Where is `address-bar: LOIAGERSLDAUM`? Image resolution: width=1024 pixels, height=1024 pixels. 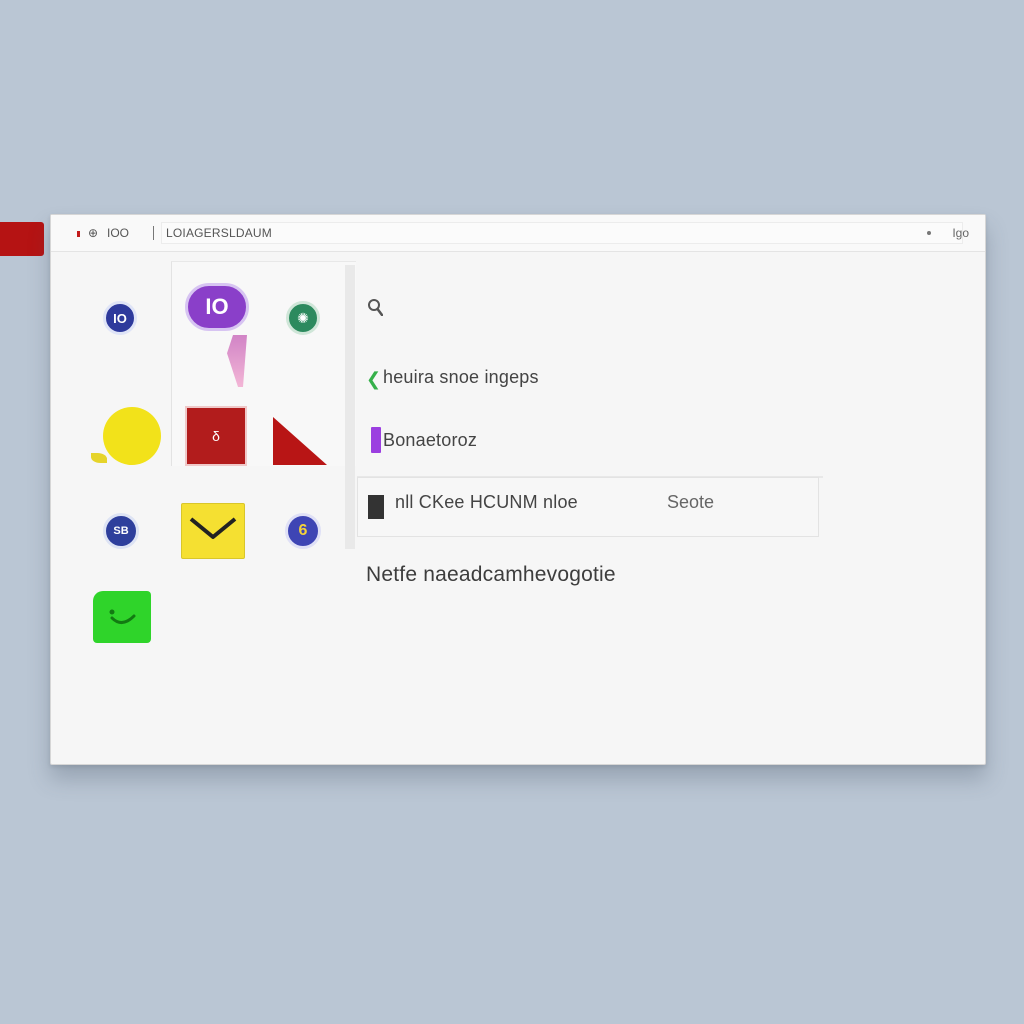
address-bar: LOIAGERSLDAUM is located at coordinates (562, 233).